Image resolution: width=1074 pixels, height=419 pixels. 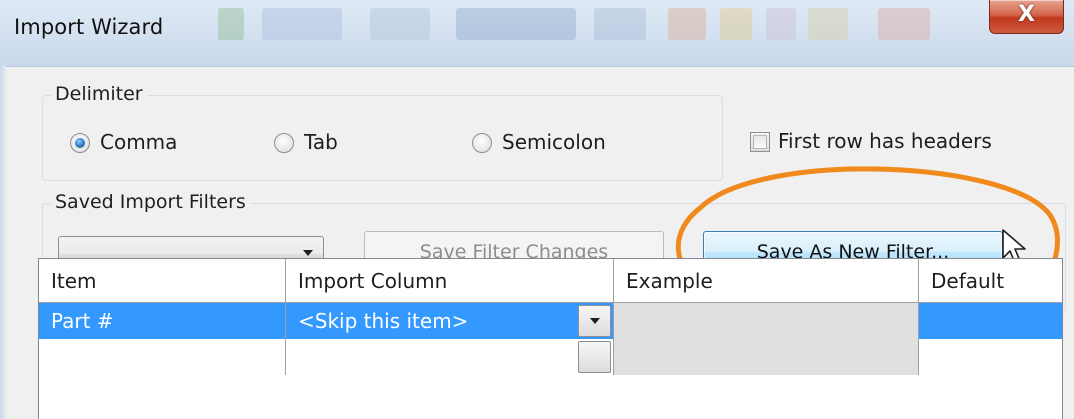 I want to click on first-row-headers-label: First row has headers, so click(x=885, y=141).